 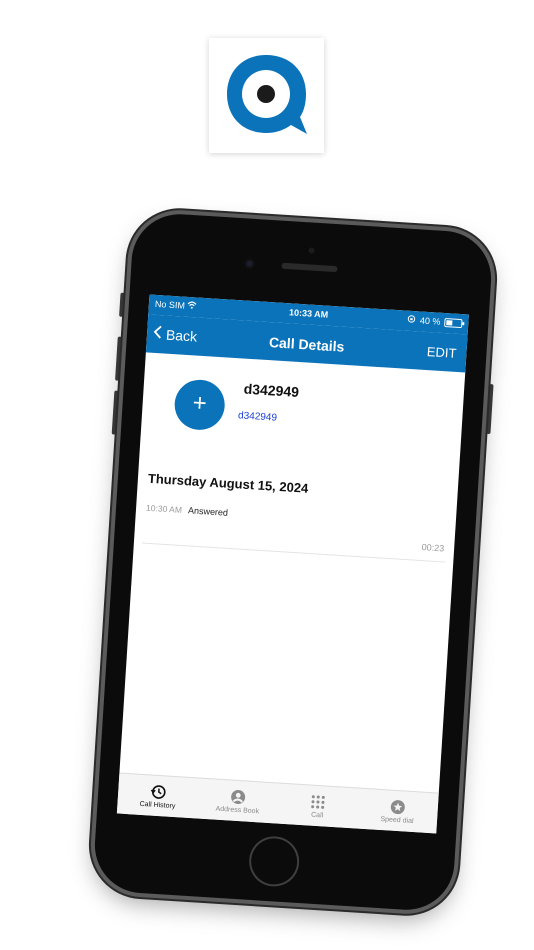 I want to click on volume-up-button, so click(x=118, y=358).